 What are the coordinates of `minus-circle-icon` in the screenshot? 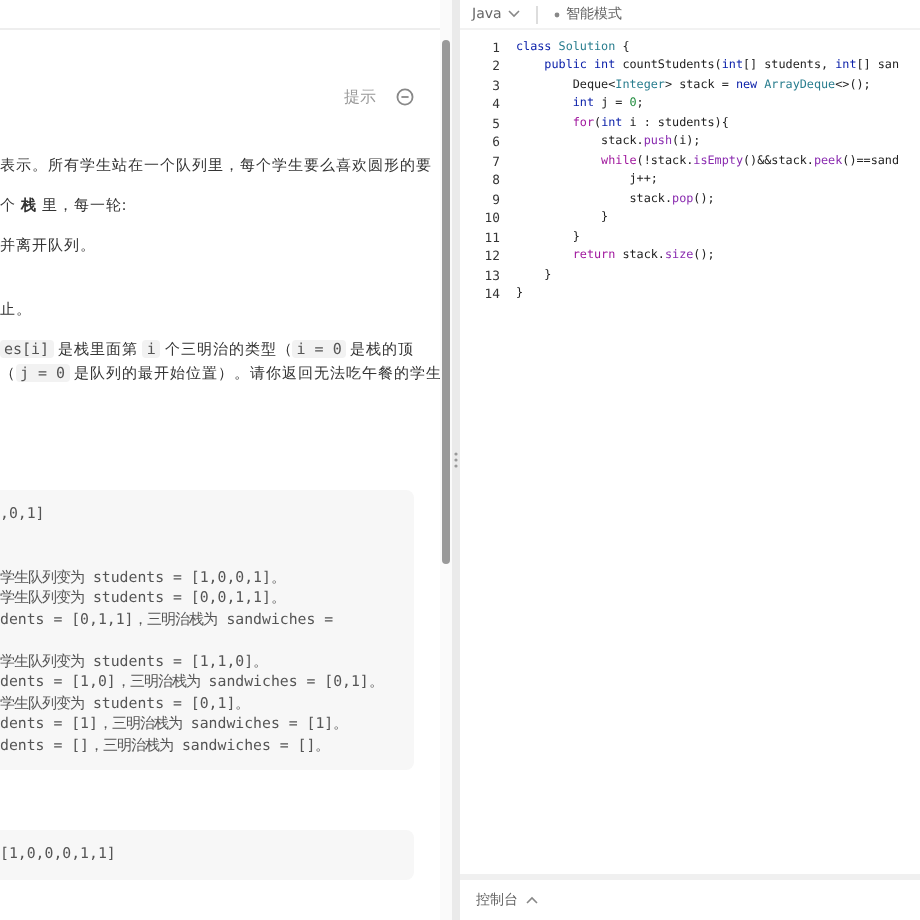 It's located at (405, 96).